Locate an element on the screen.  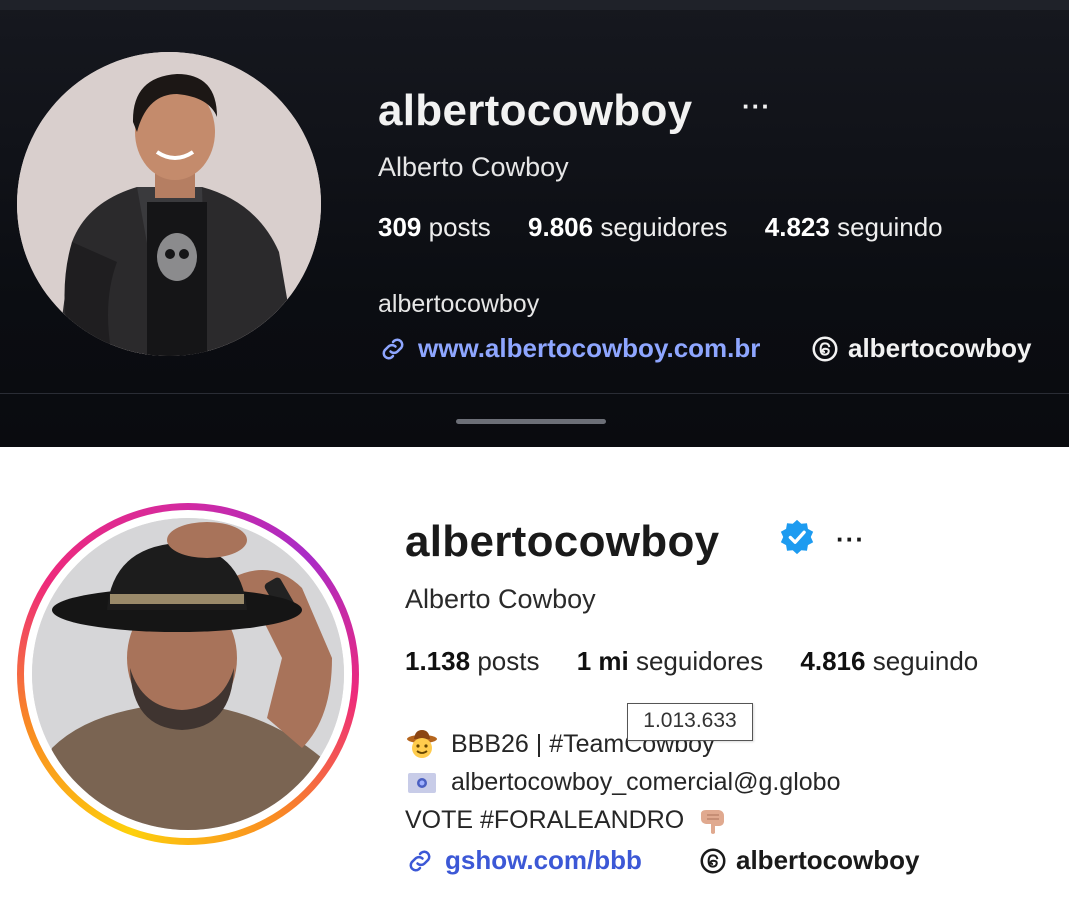
verified-badge-icon is located at coordinates (797, 537).